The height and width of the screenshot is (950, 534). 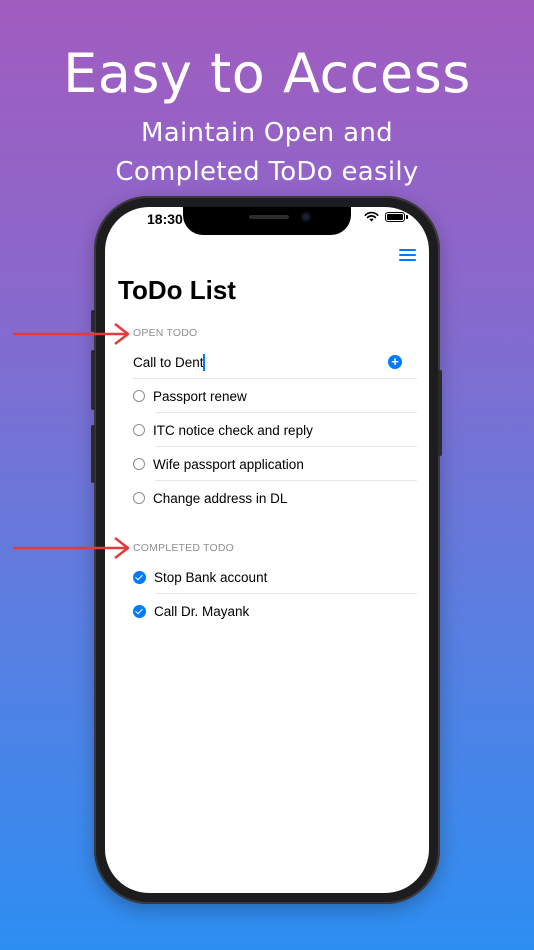 I want to click on todo-label: Call Dr. Mayank, so click(x=202, y=611).